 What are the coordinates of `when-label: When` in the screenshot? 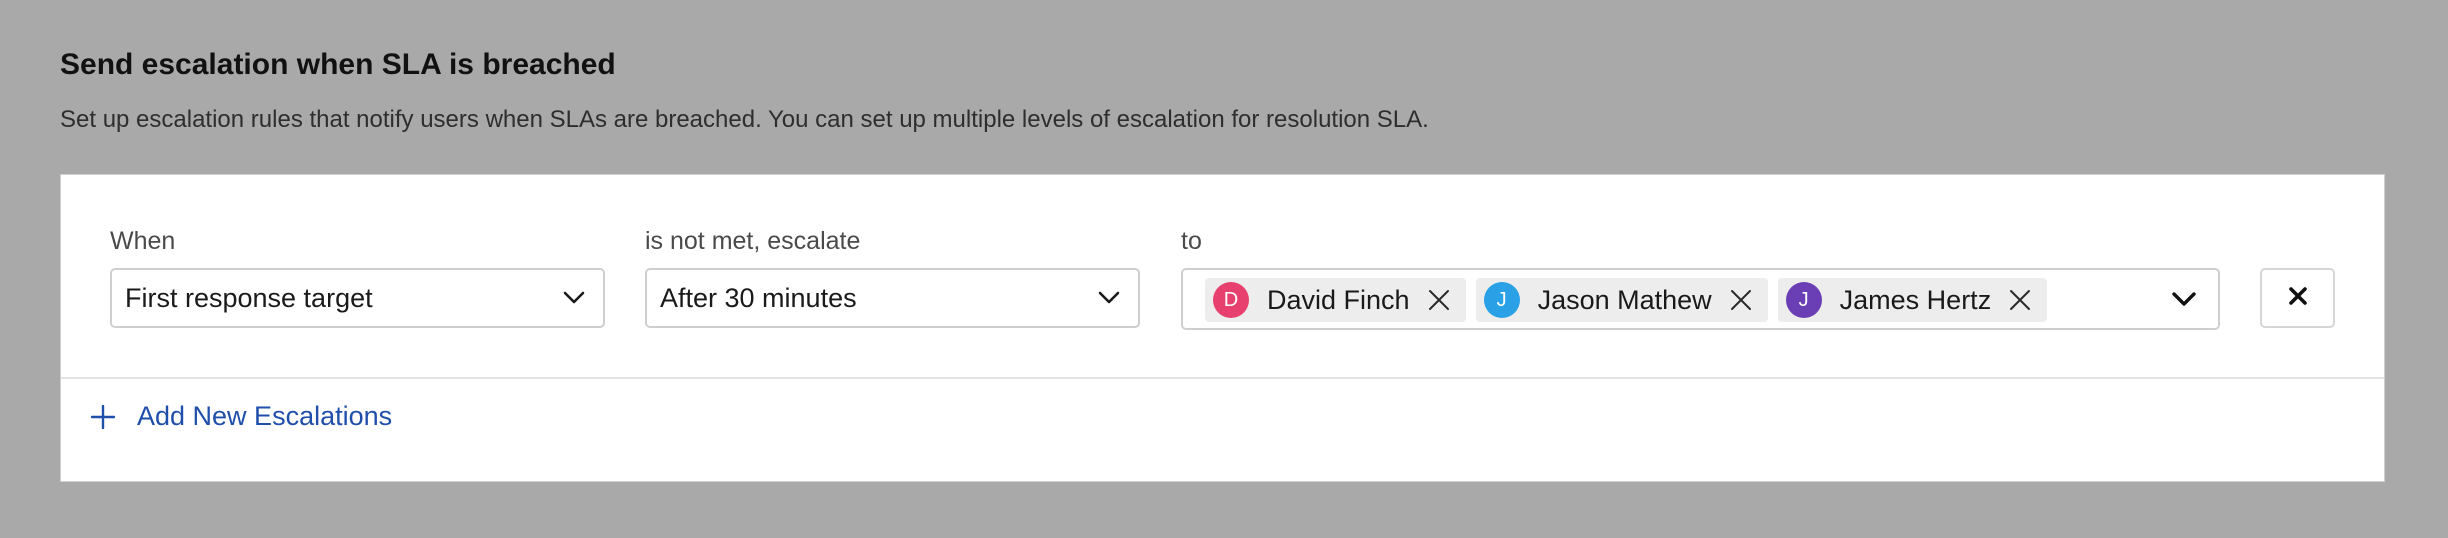 It's located at (143, 241).